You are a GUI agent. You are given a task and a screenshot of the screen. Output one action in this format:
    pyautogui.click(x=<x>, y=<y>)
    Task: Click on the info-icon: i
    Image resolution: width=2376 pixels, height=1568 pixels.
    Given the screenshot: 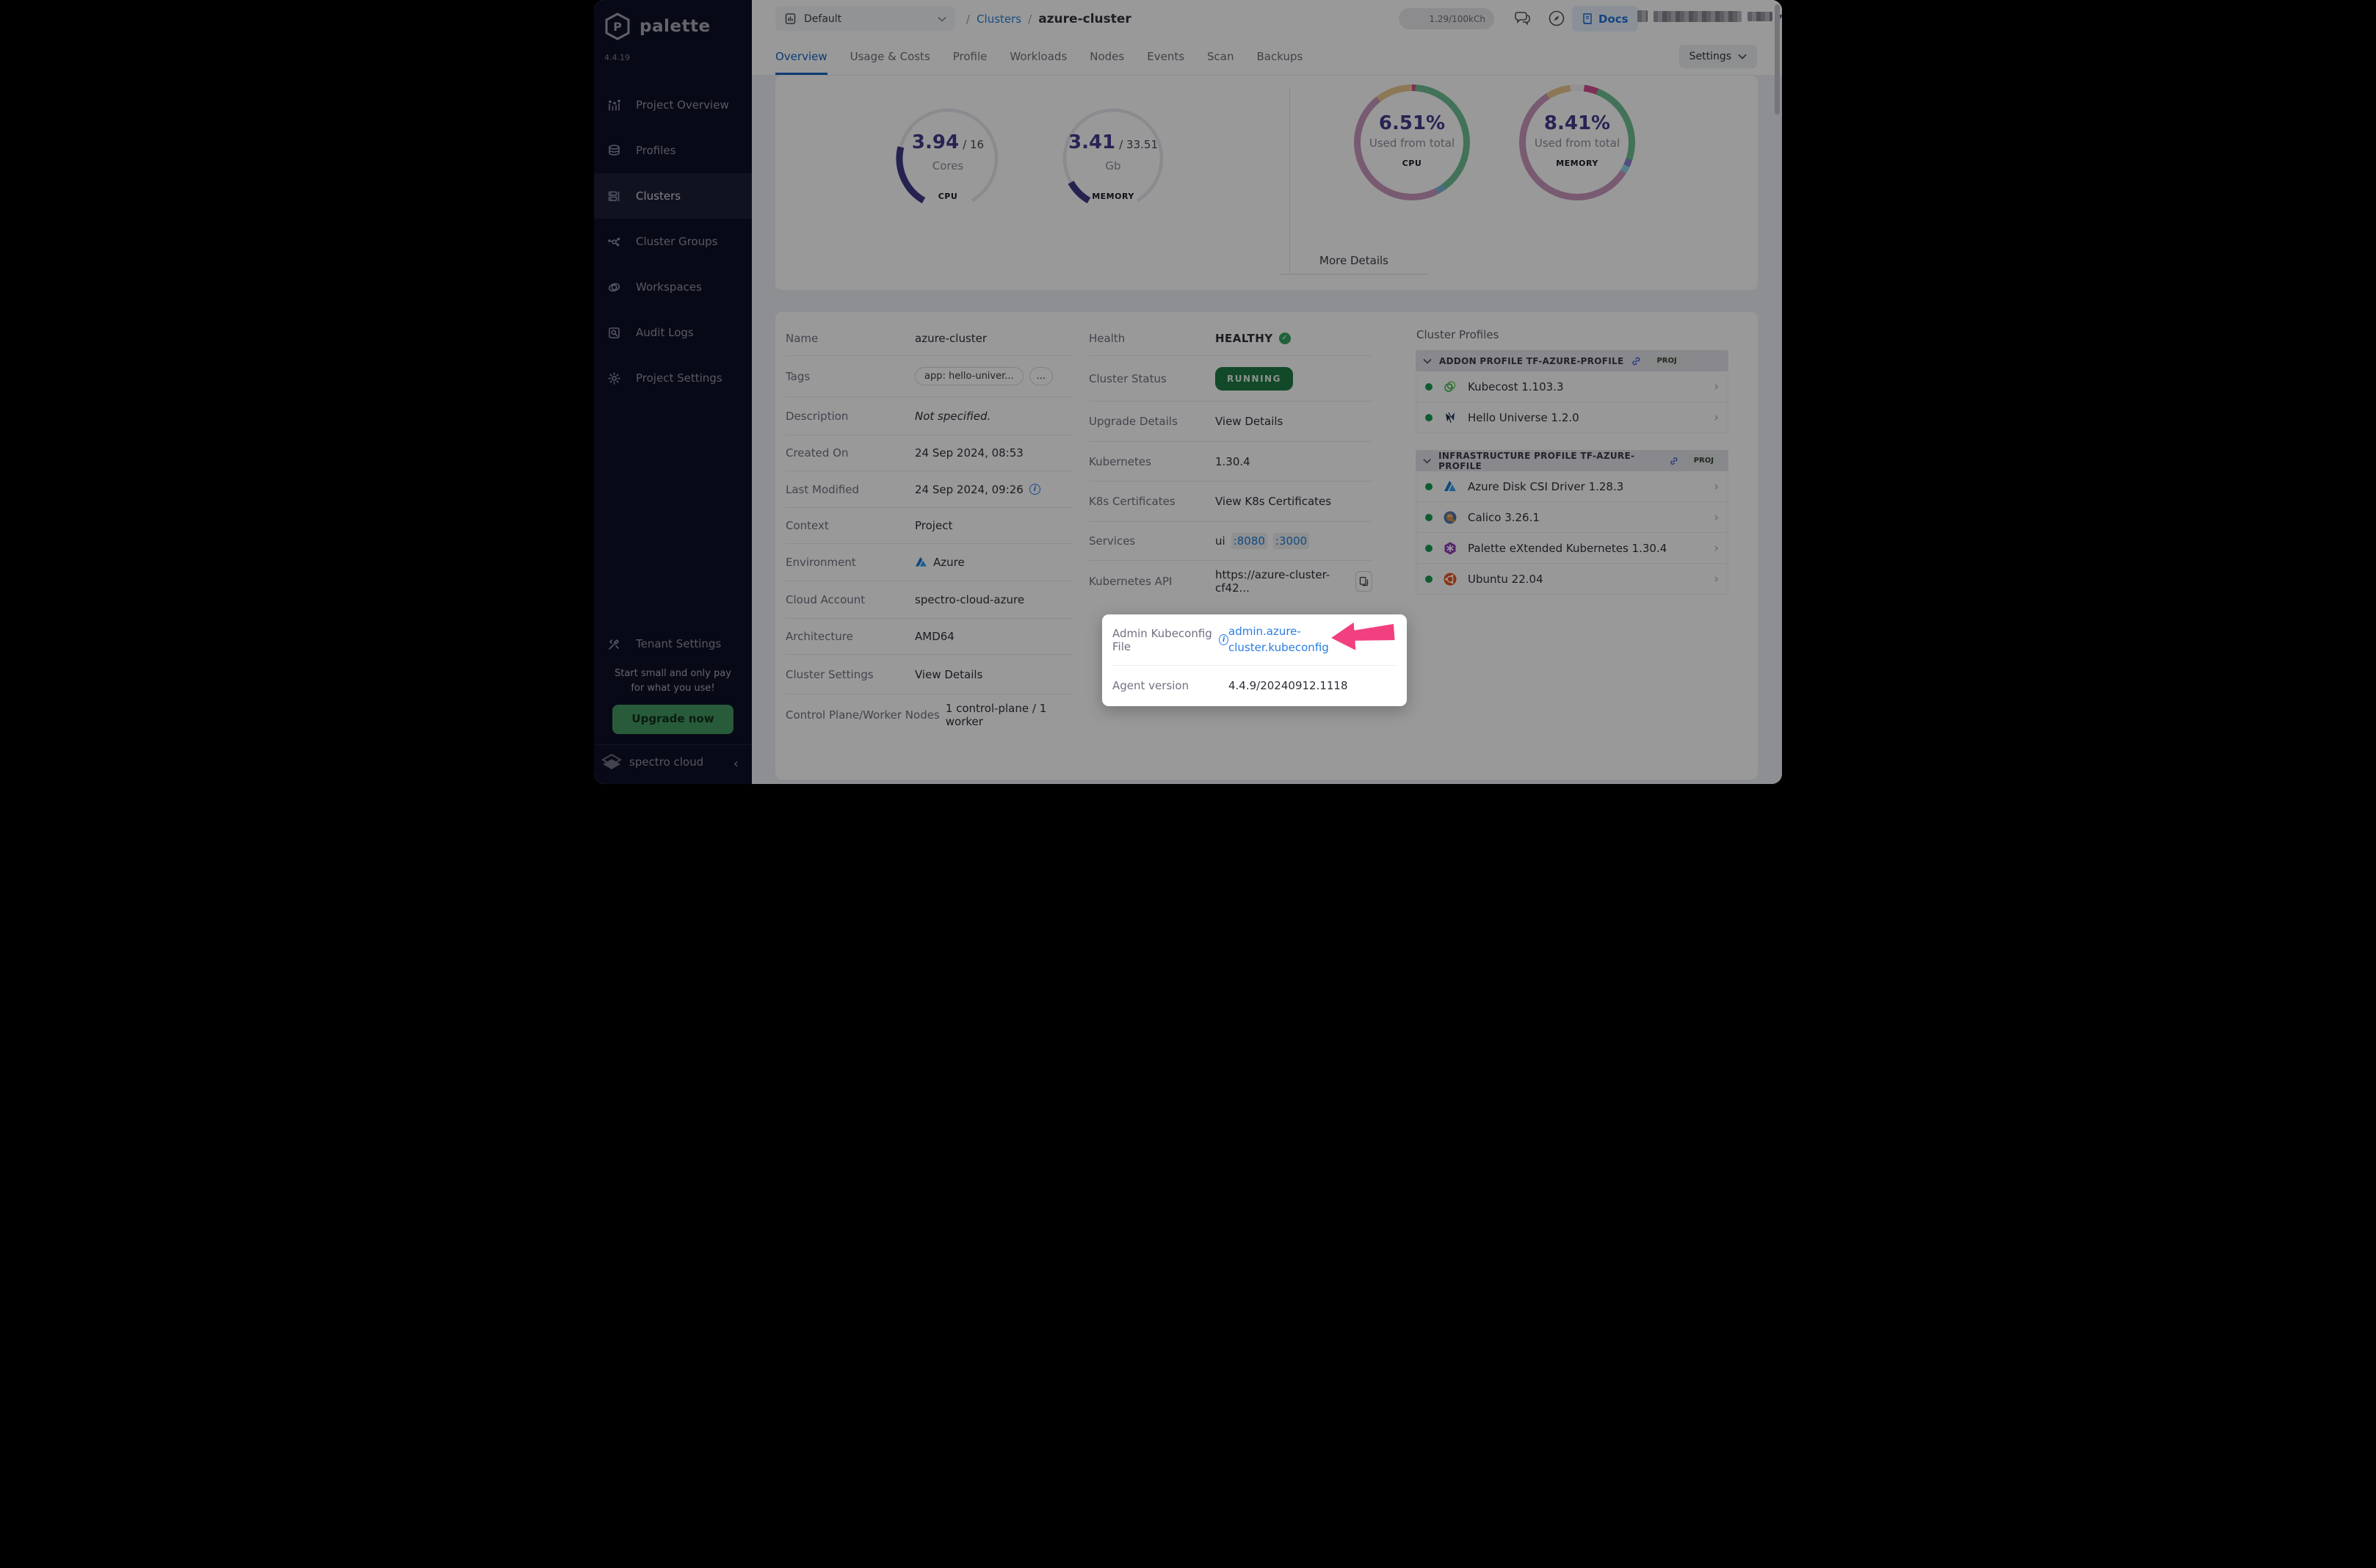 What is the action you would take?
    pyautogui.click(x=1224, y=639)
    